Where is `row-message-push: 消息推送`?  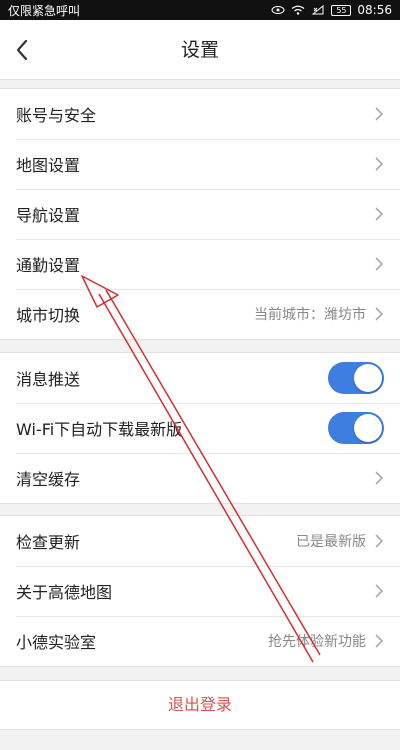 row-message-push: 消息推送 is located at coordinates (200, 378).